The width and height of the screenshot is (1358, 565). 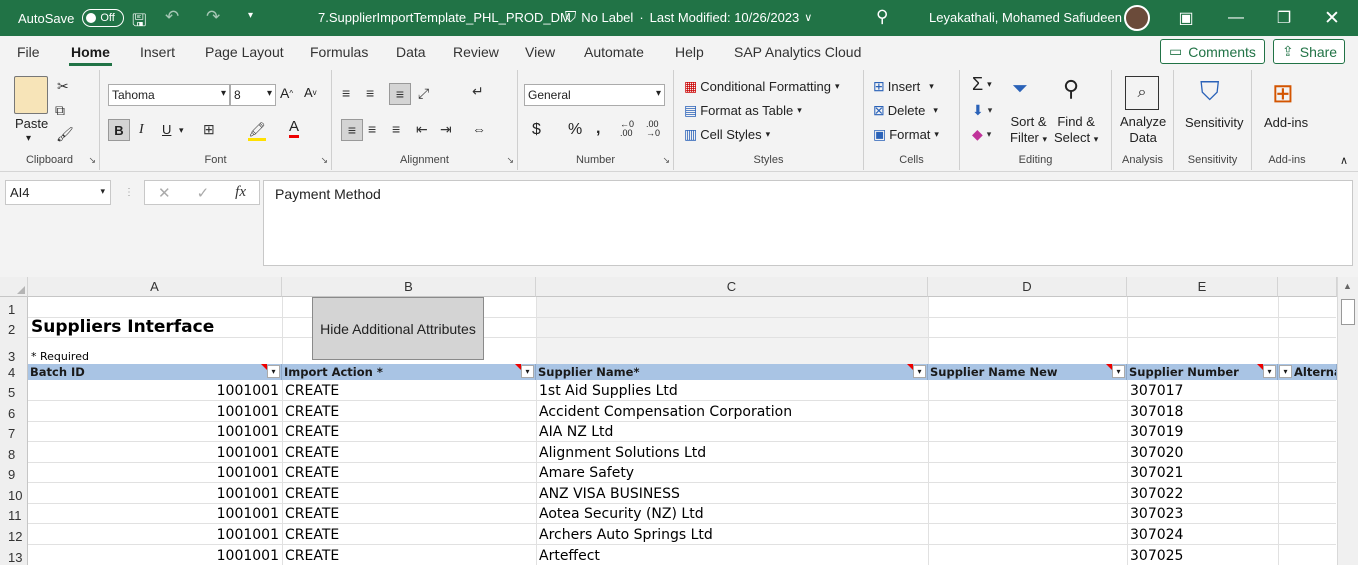 What do you see at coordinates (732, 513) in the screenshot?
I see `supplier-name-cell: Aotea Security (NZ) Ltd` at bounding box center [732, 513].